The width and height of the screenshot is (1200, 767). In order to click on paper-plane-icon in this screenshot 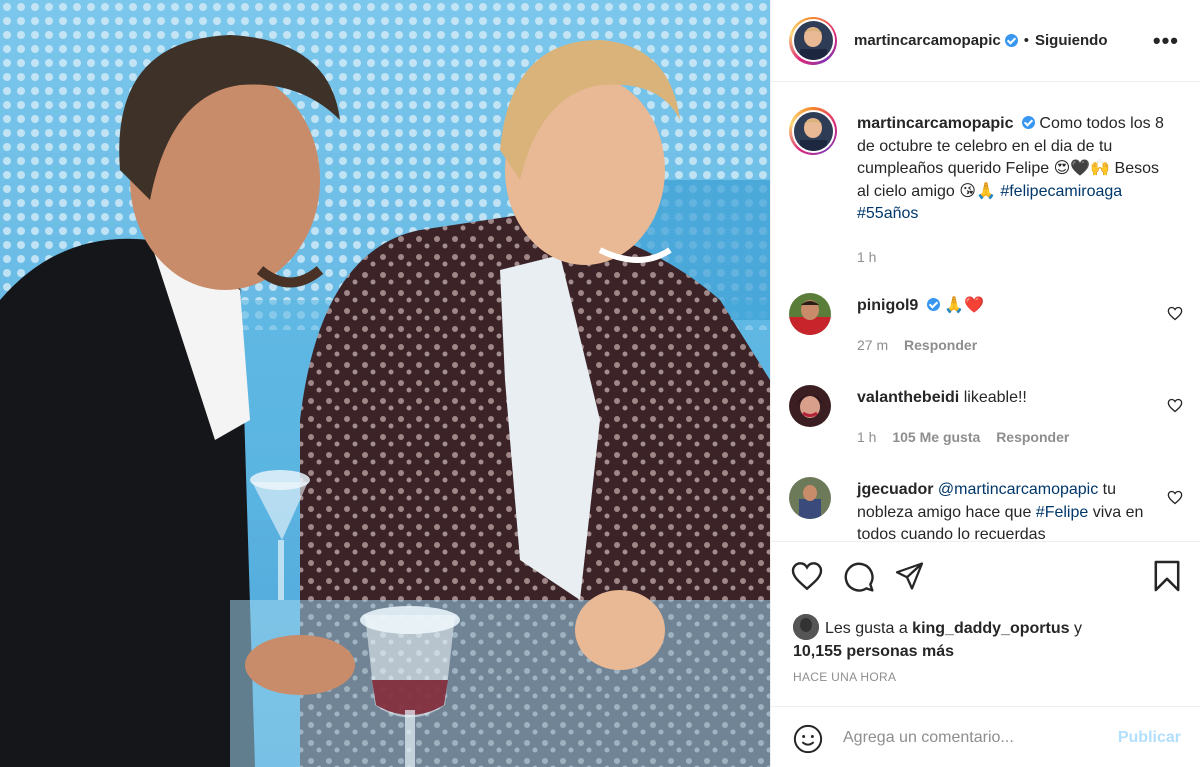, I will do `click(909, 576)`.